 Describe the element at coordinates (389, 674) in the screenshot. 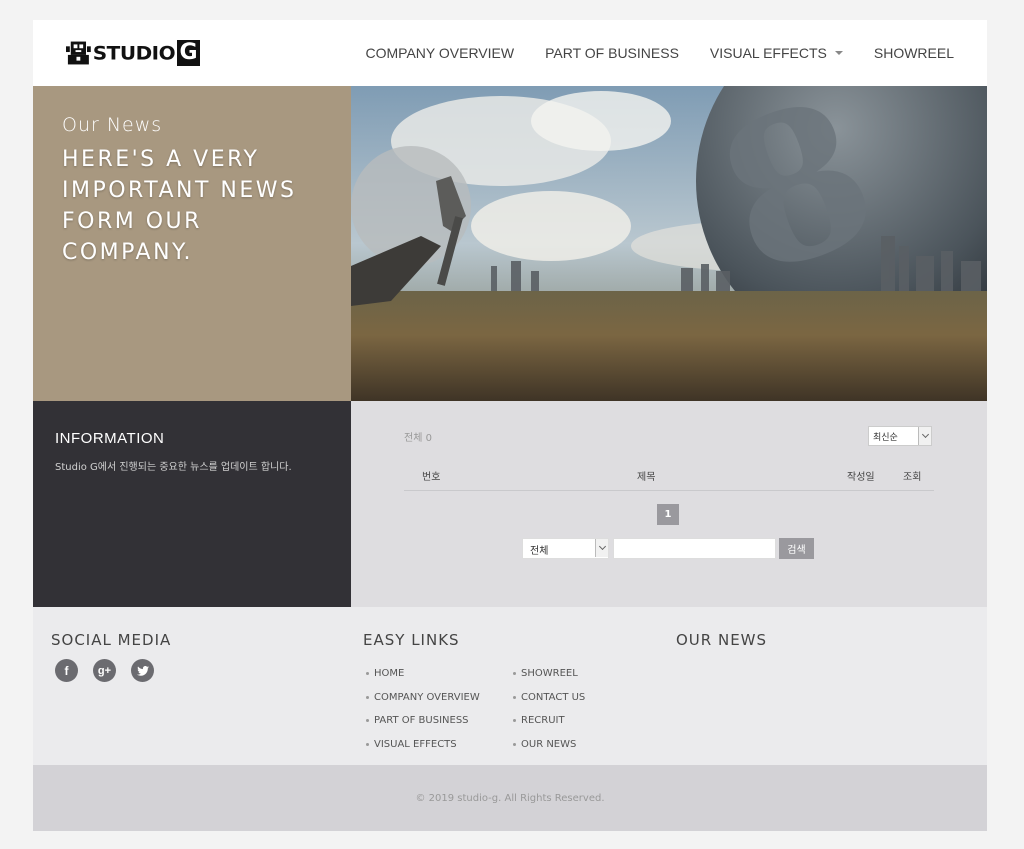

I see `link-label: HOME` at that location.